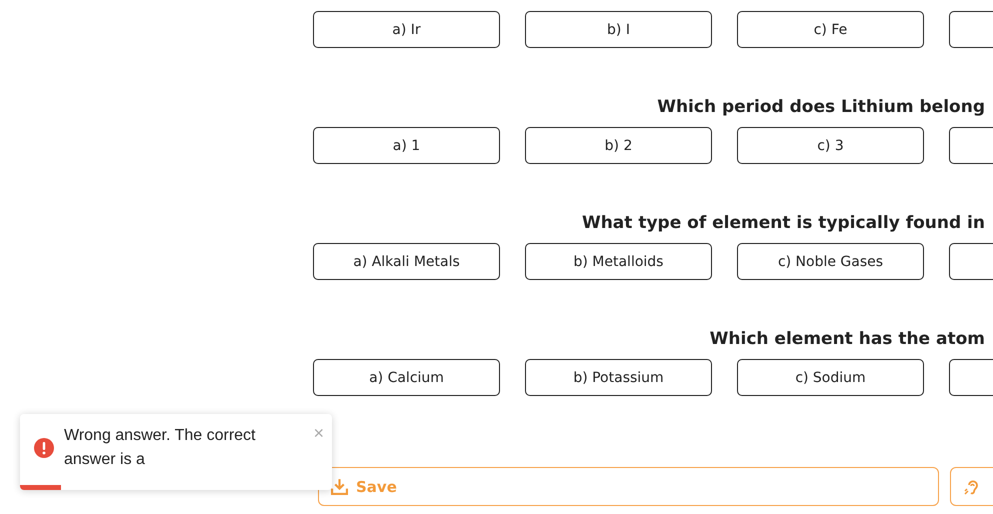  Describe the element at coordinates (618, 29) in the screenshot. I see `answer-option: b) I` at that location.